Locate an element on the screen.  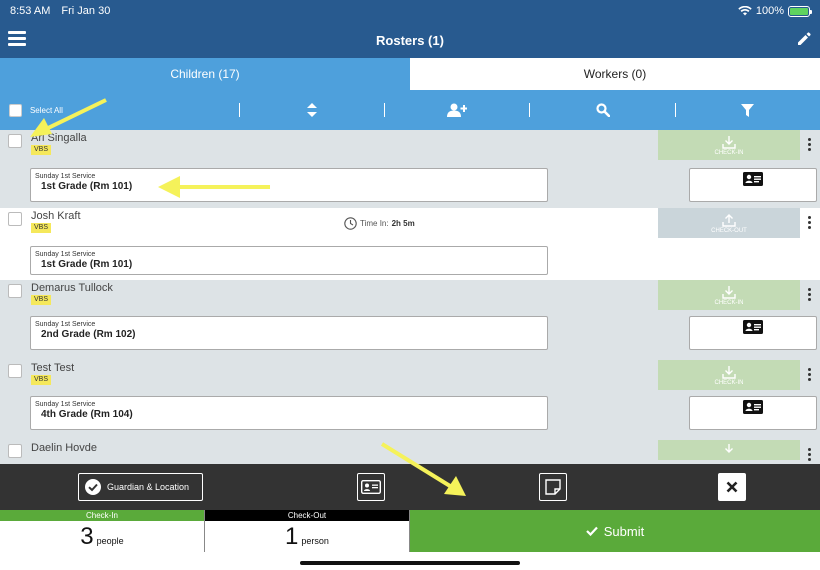
check-out-count: Check-Out 1 person is located at coordinates (307, 531).